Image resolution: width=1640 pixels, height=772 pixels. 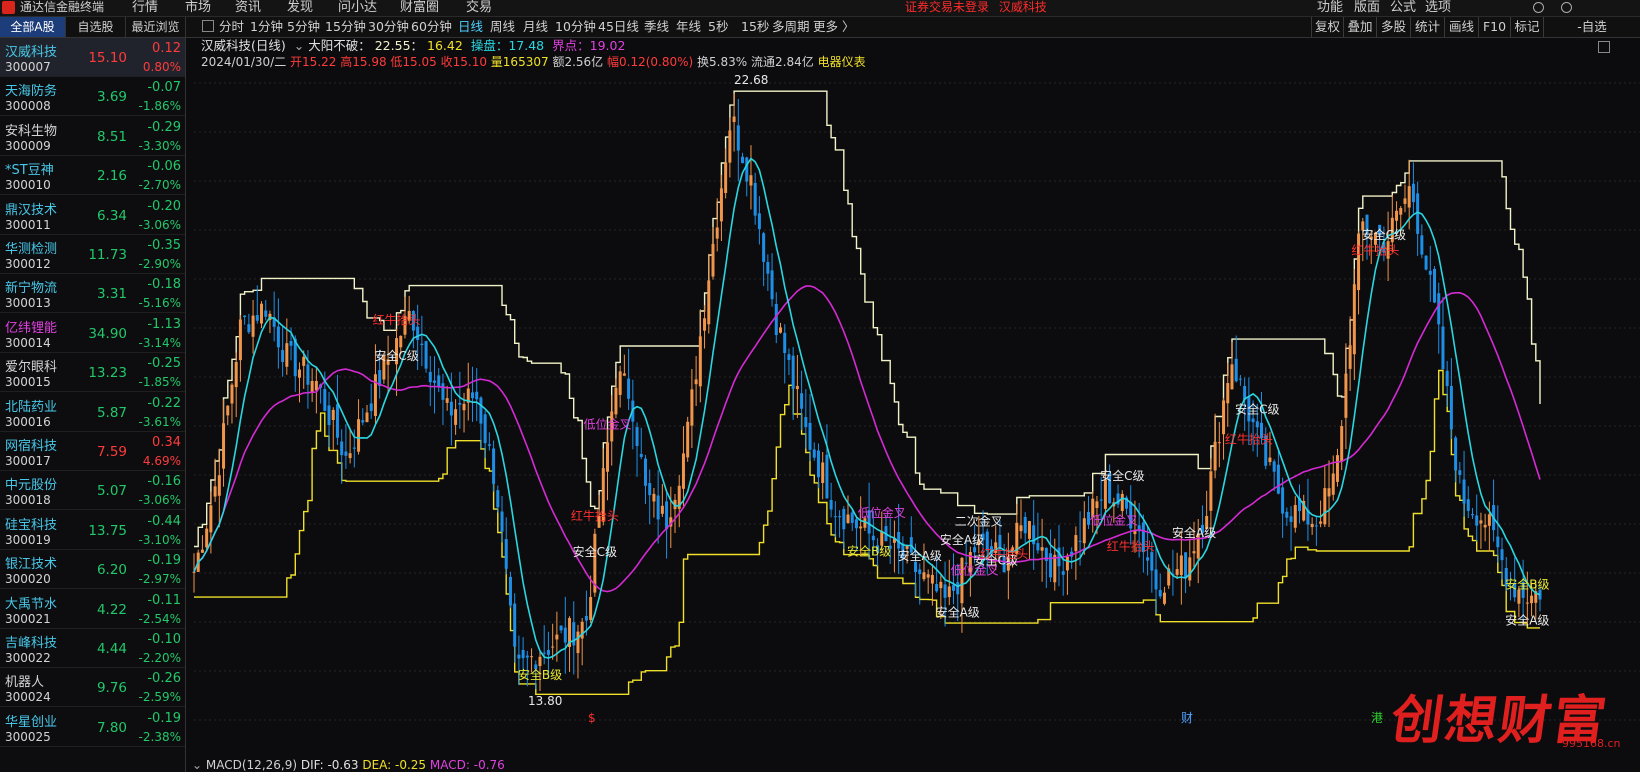 I want to click on stock-name: 中元股份, so click(x=31, y=486).